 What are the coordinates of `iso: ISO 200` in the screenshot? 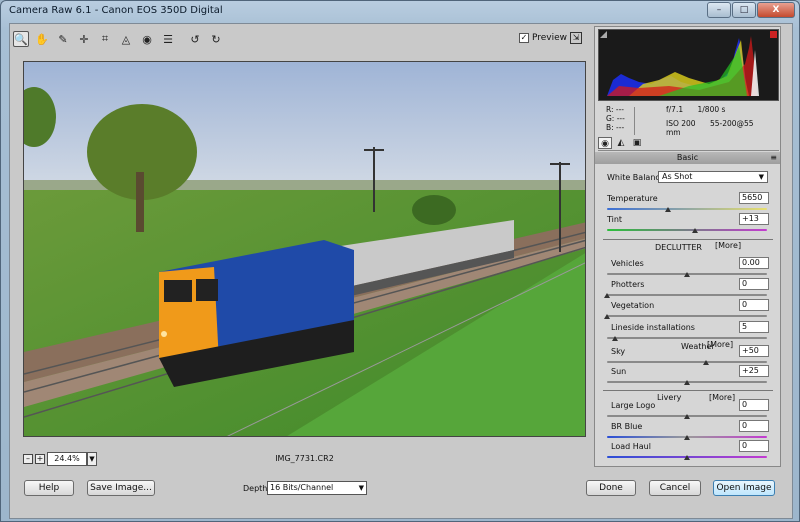 It's located at (681, 123).